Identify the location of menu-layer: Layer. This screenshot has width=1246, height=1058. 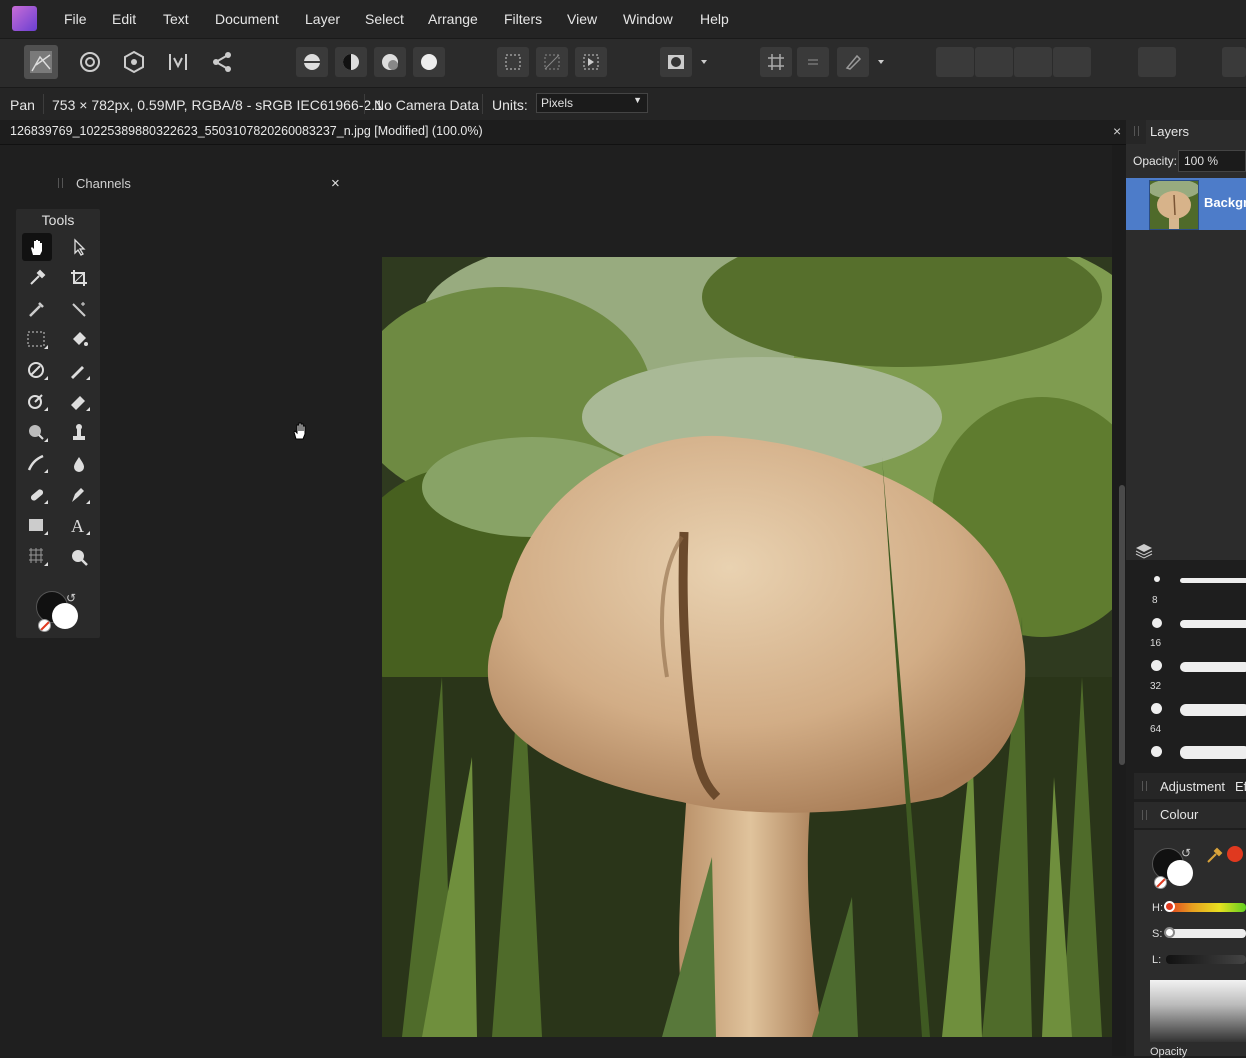
(322, 19).